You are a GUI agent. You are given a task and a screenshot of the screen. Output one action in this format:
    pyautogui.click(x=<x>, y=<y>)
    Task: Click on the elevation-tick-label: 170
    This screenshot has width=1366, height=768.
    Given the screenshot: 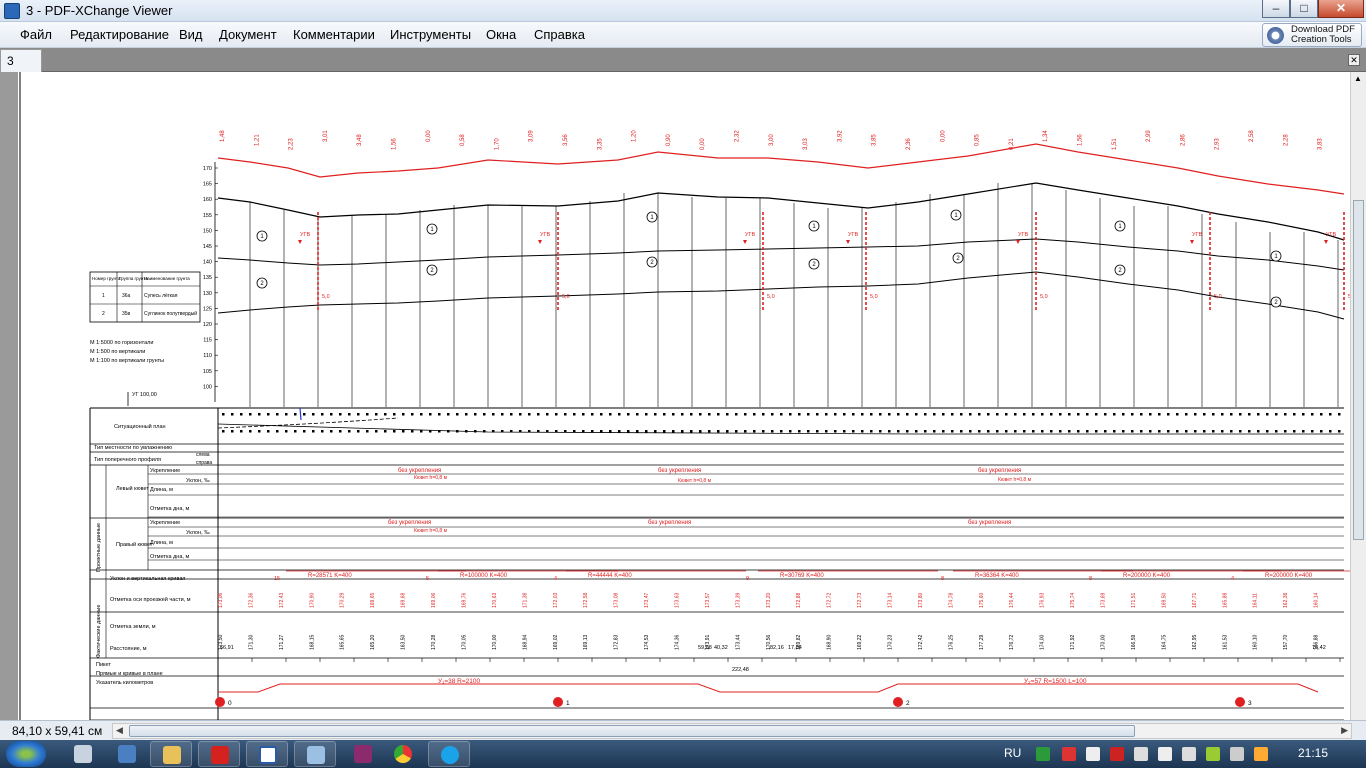 What is the action you would take?
    pyautogui.click(x=207, y=169)
    